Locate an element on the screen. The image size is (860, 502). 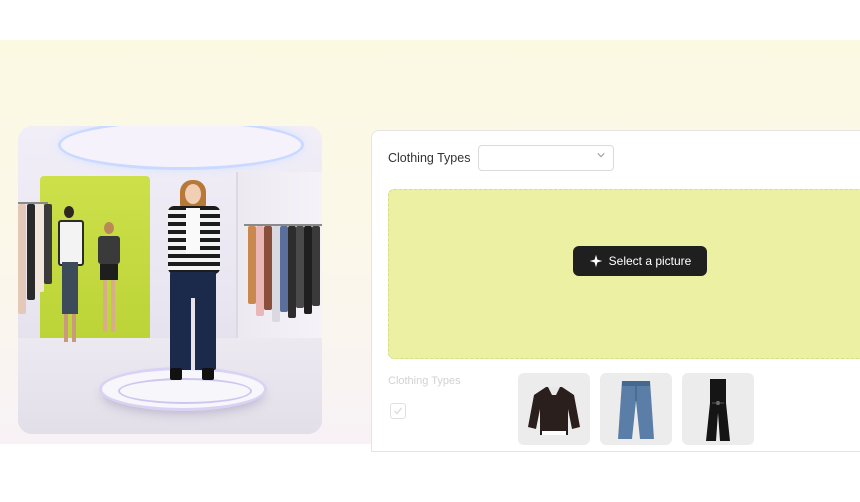
check-icon is located at coordinates (398, 411).